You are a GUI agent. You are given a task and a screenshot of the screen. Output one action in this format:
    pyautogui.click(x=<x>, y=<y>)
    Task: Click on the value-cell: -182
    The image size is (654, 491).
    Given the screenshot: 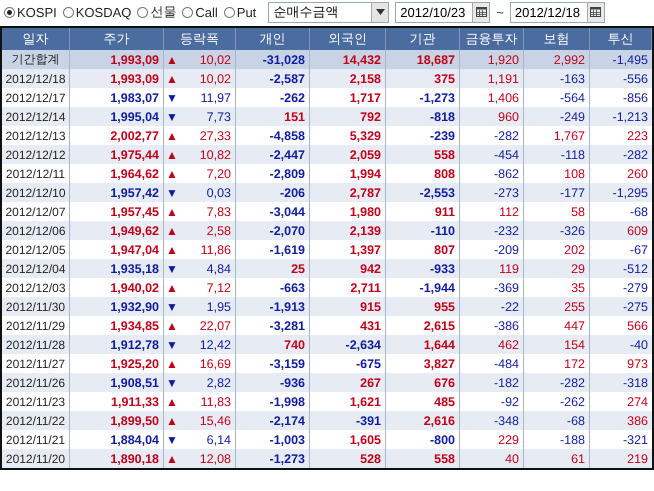 What is the action you would take?
    pyautogui.click(x=492, y=382)
    